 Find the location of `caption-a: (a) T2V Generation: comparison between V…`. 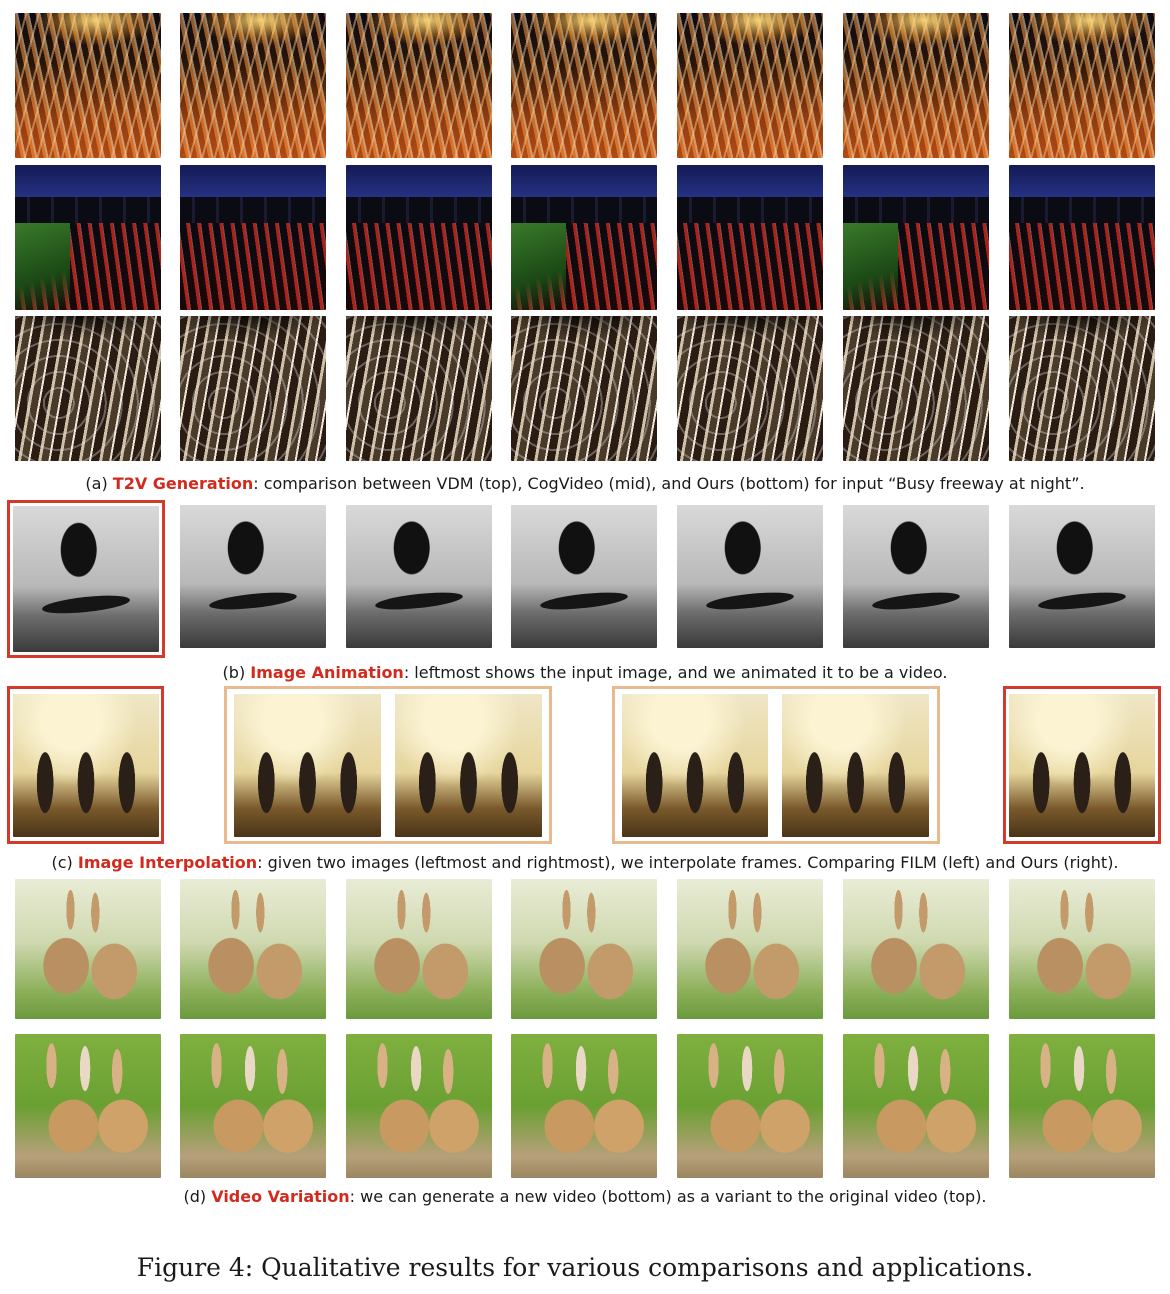

caption-a: (a) T2V Generation: comparison between V… is located at coordinates (585, 483).